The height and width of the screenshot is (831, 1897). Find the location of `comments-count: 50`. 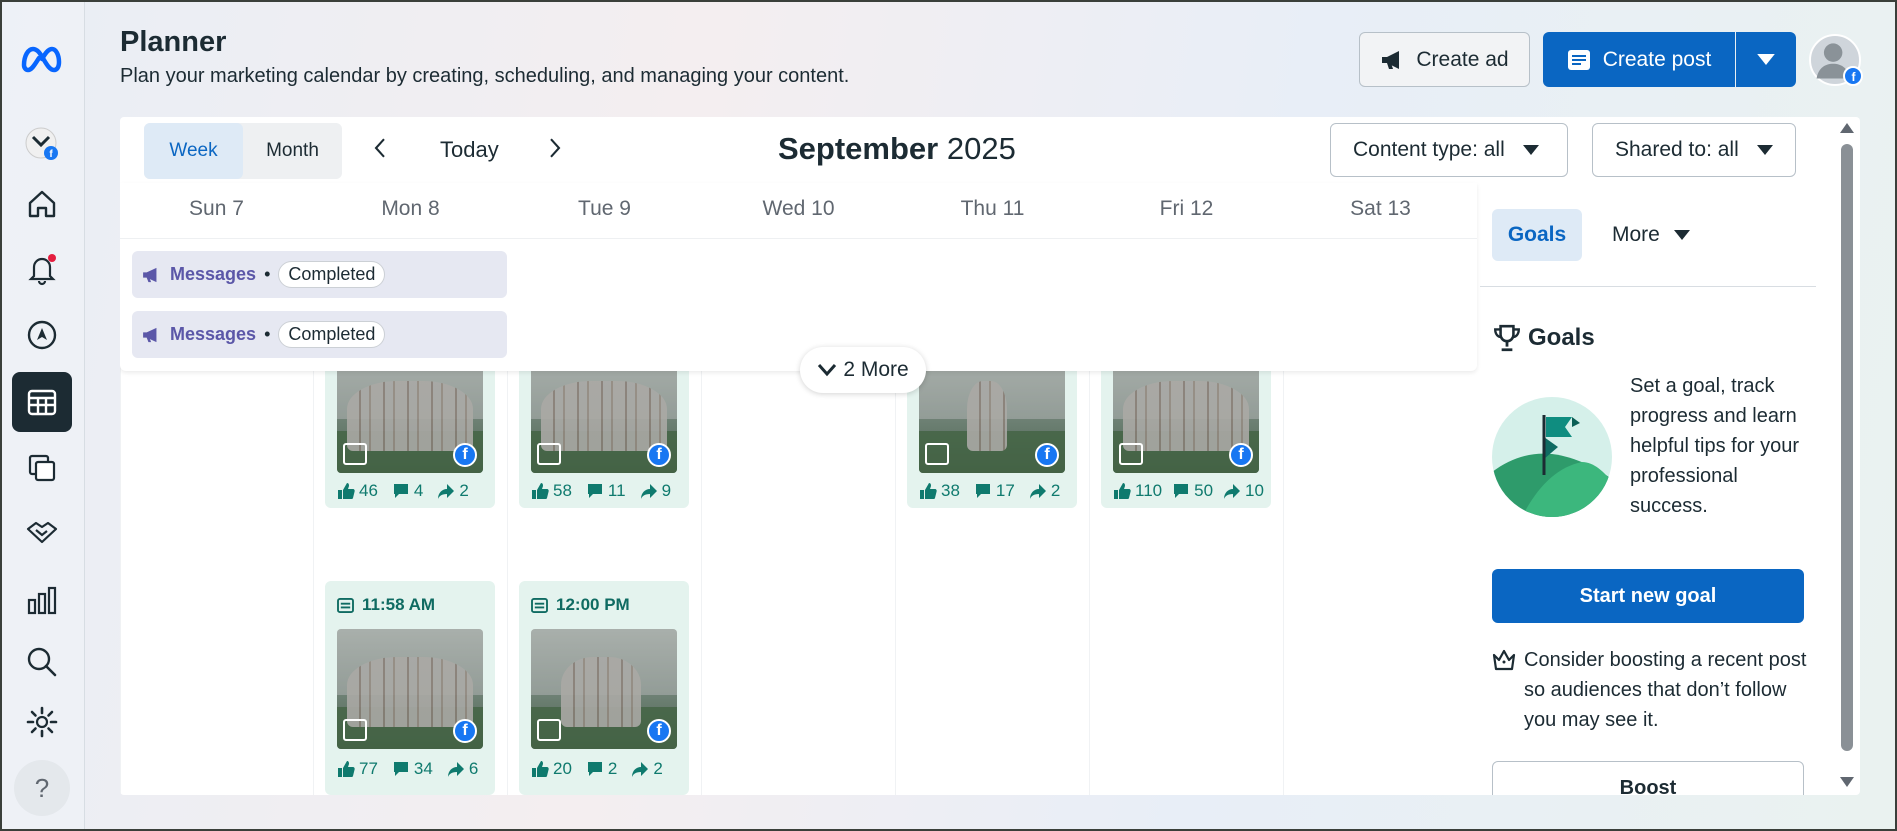

comments-count: 50 is located at coordinates (1204, 490).